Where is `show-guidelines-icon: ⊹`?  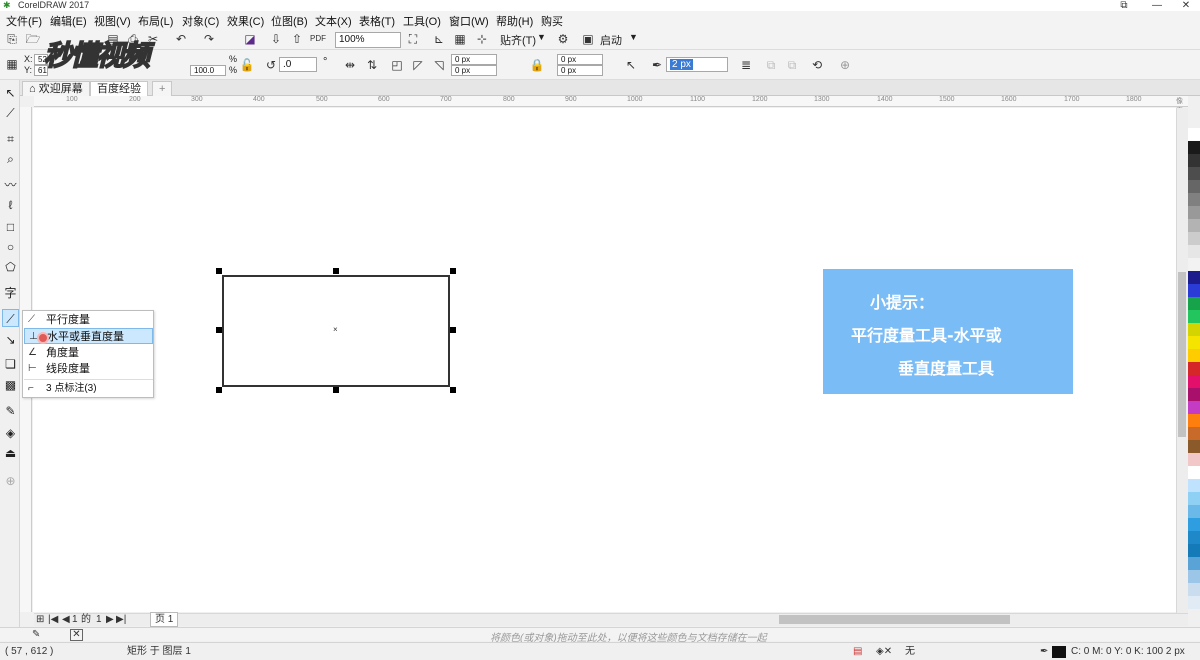
show-guidelines-icon: ⊹ is located at coordinates (482, 39).